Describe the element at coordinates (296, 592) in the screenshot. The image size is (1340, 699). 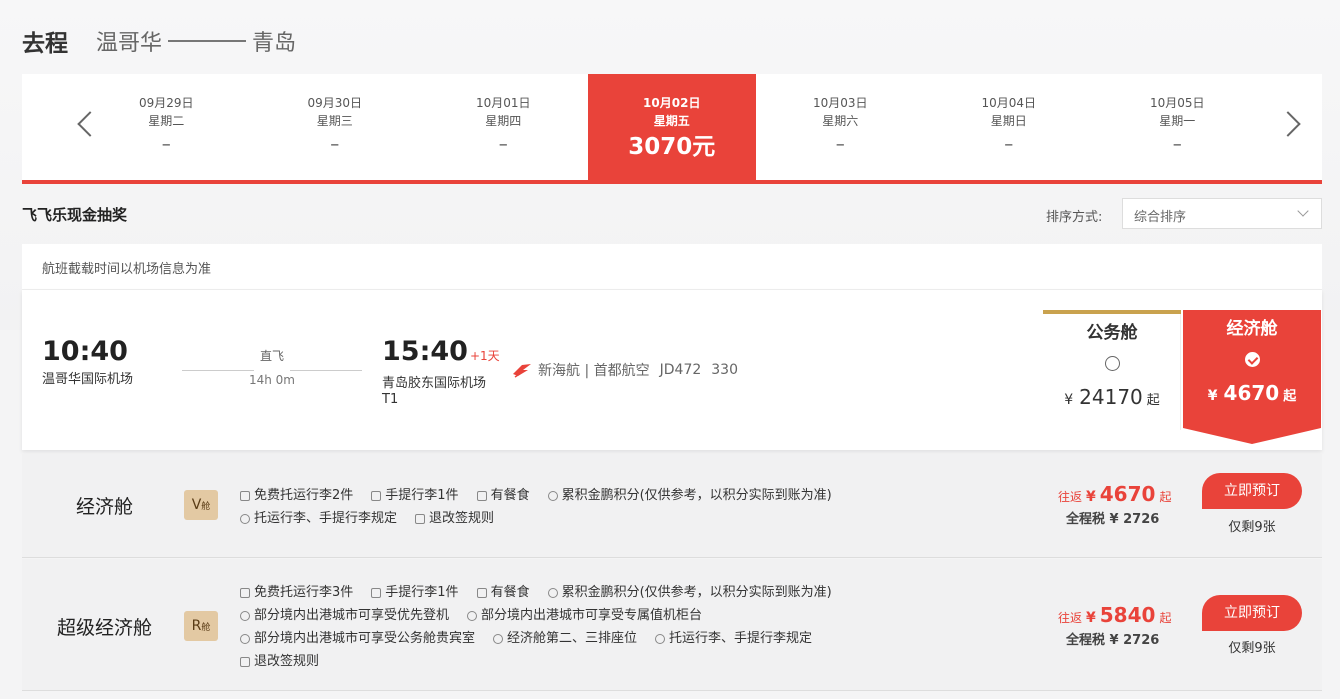
I see `feature-item: 免费托运行李3件` at that location.